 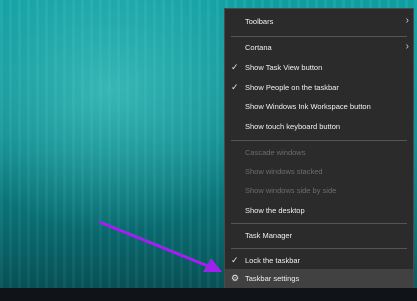 I want to click on menu-item-label: Lock the taskbar, so click(x=273, y=260).